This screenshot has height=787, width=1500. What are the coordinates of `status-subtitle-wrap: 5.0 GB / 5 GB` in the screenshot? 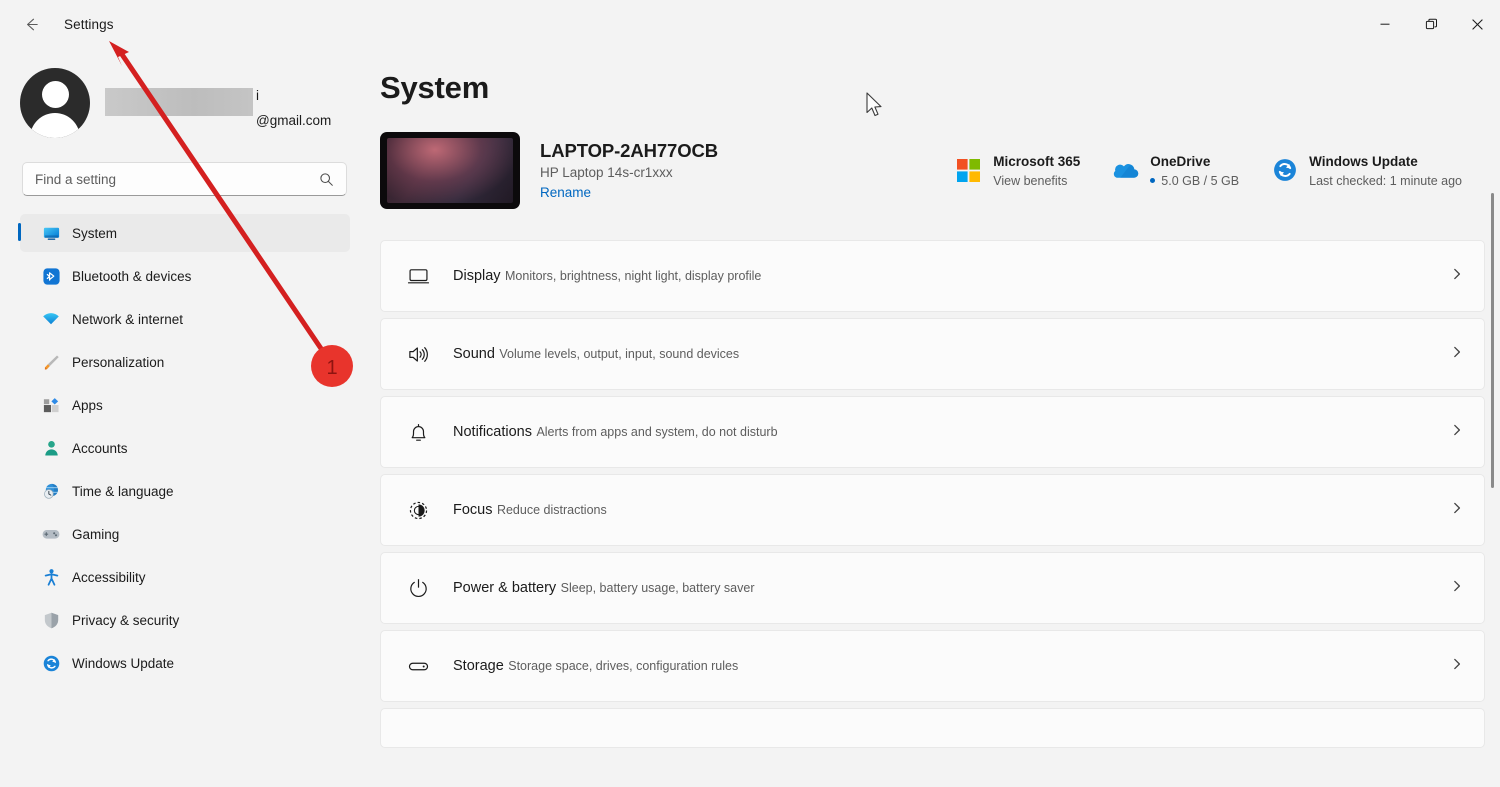 It's located at (1194, 181).